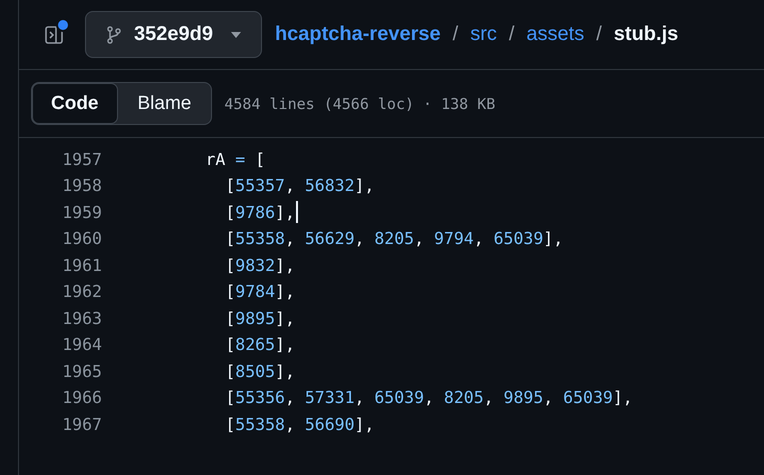 The height and width of the screenshot is (475, 764). Describe the element at coordinates (81, 371) in the screenshot. I see `line-number: 1965` at that location.